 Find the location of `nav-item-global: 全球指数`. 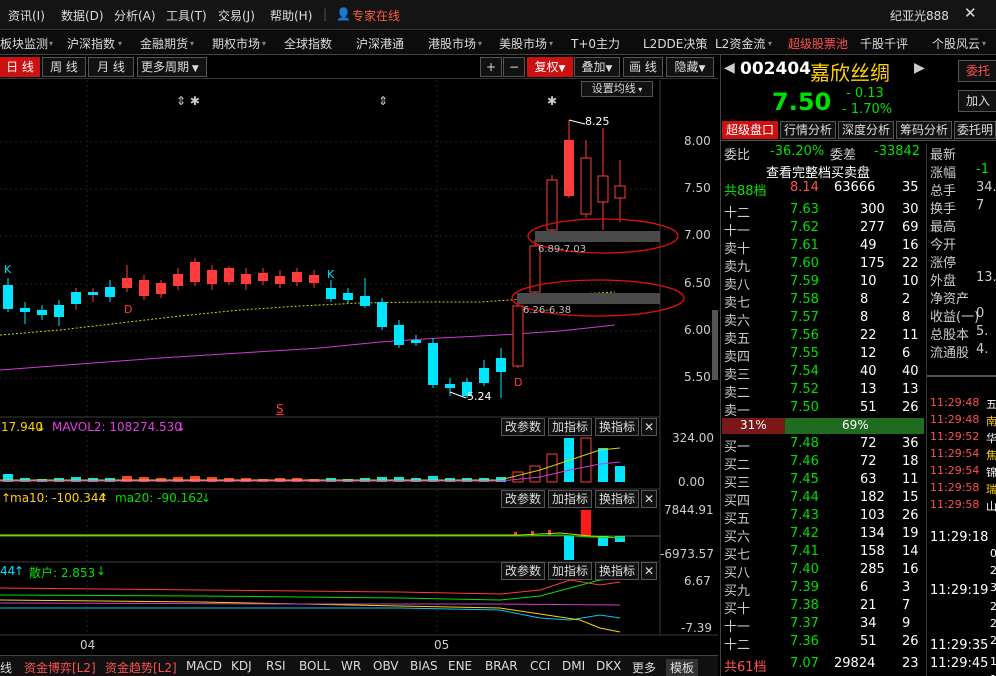

nav-item-global: 全球指数 is located at coordinates (308, 43).